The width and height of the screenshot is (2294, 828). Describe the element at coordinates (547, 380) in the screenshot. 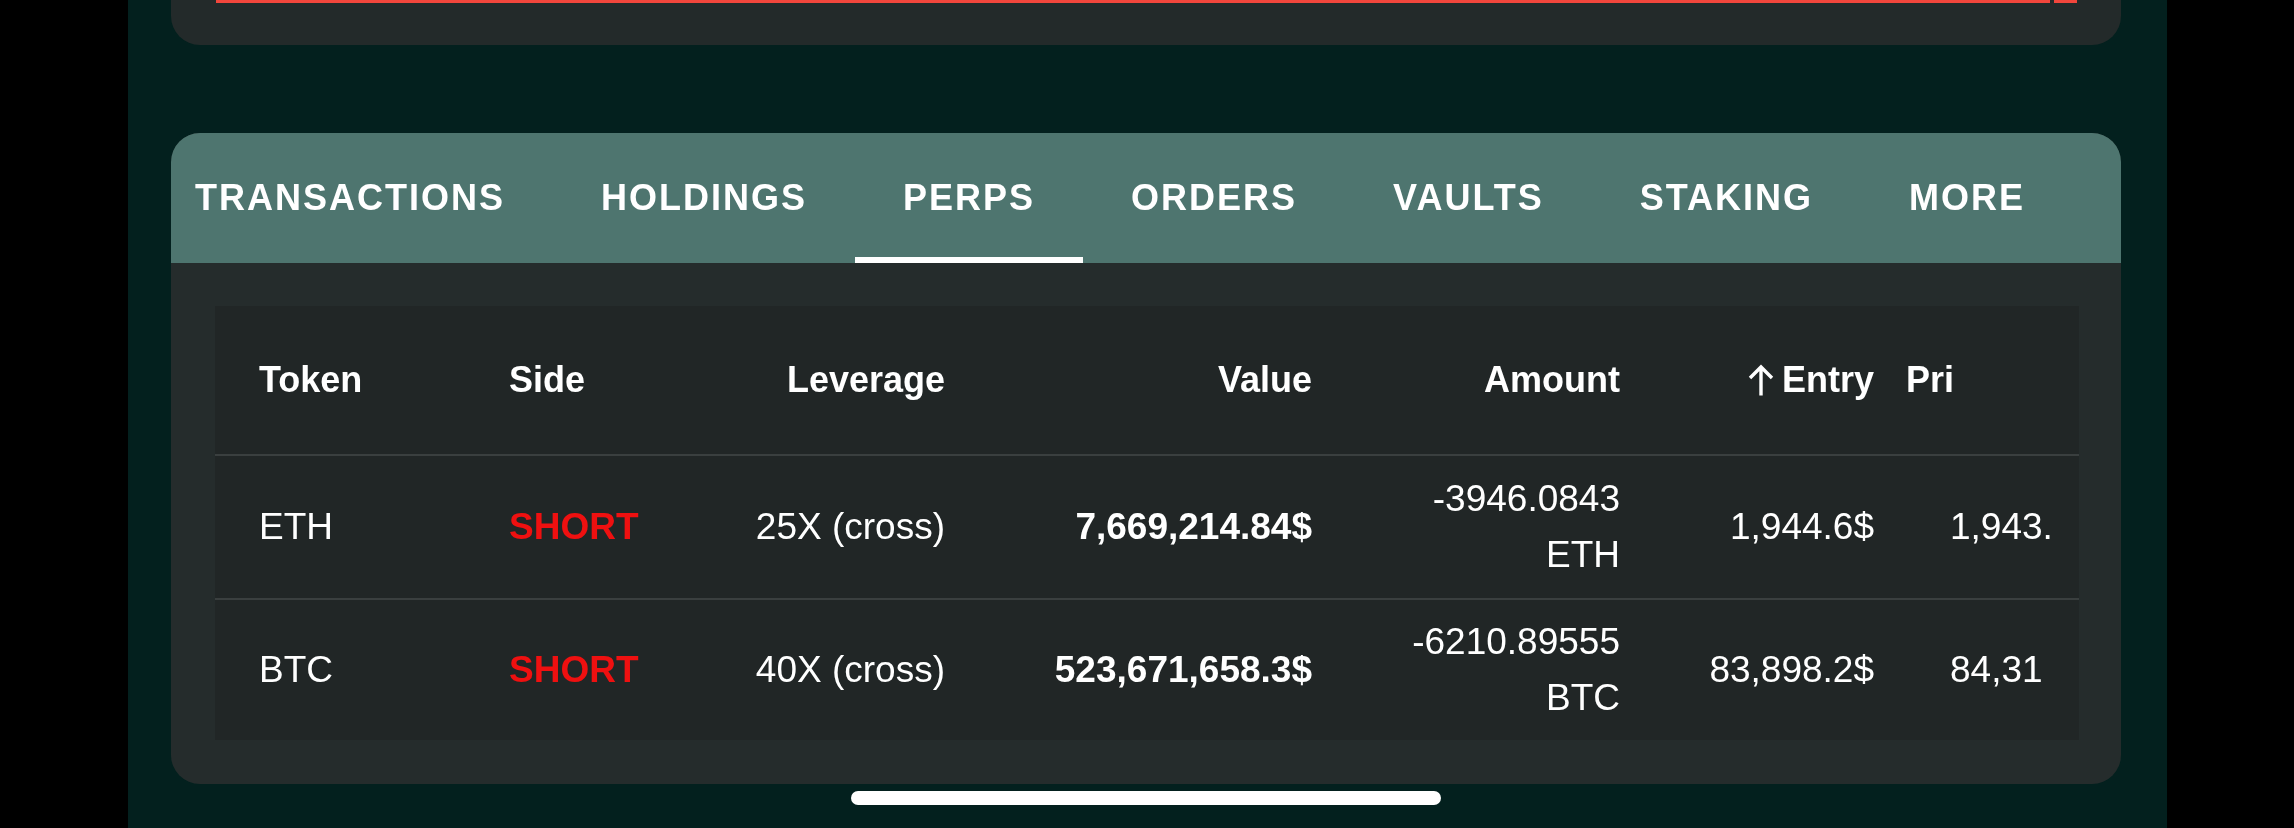

I see `column-header: Side` at that location.